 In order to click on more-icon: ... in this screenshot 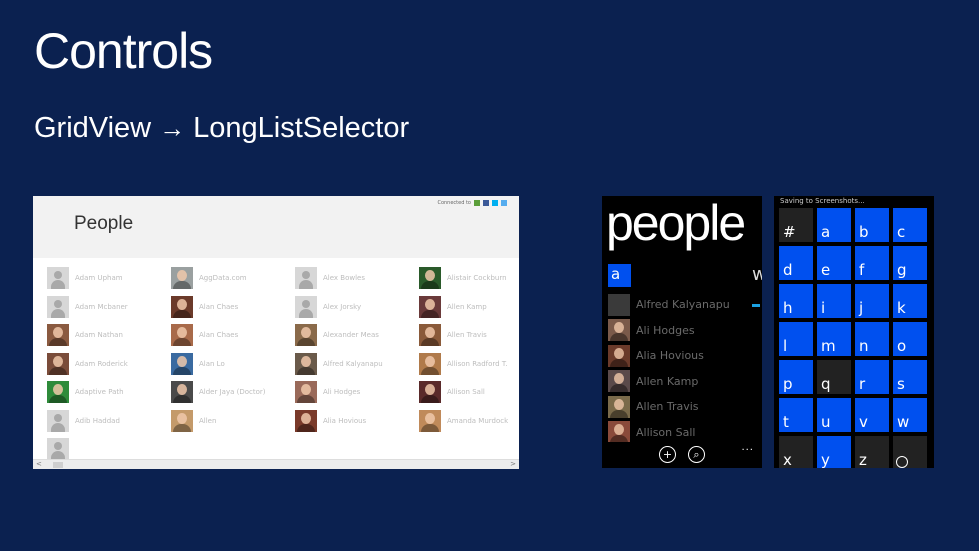, I will do `click(747, 447)`.